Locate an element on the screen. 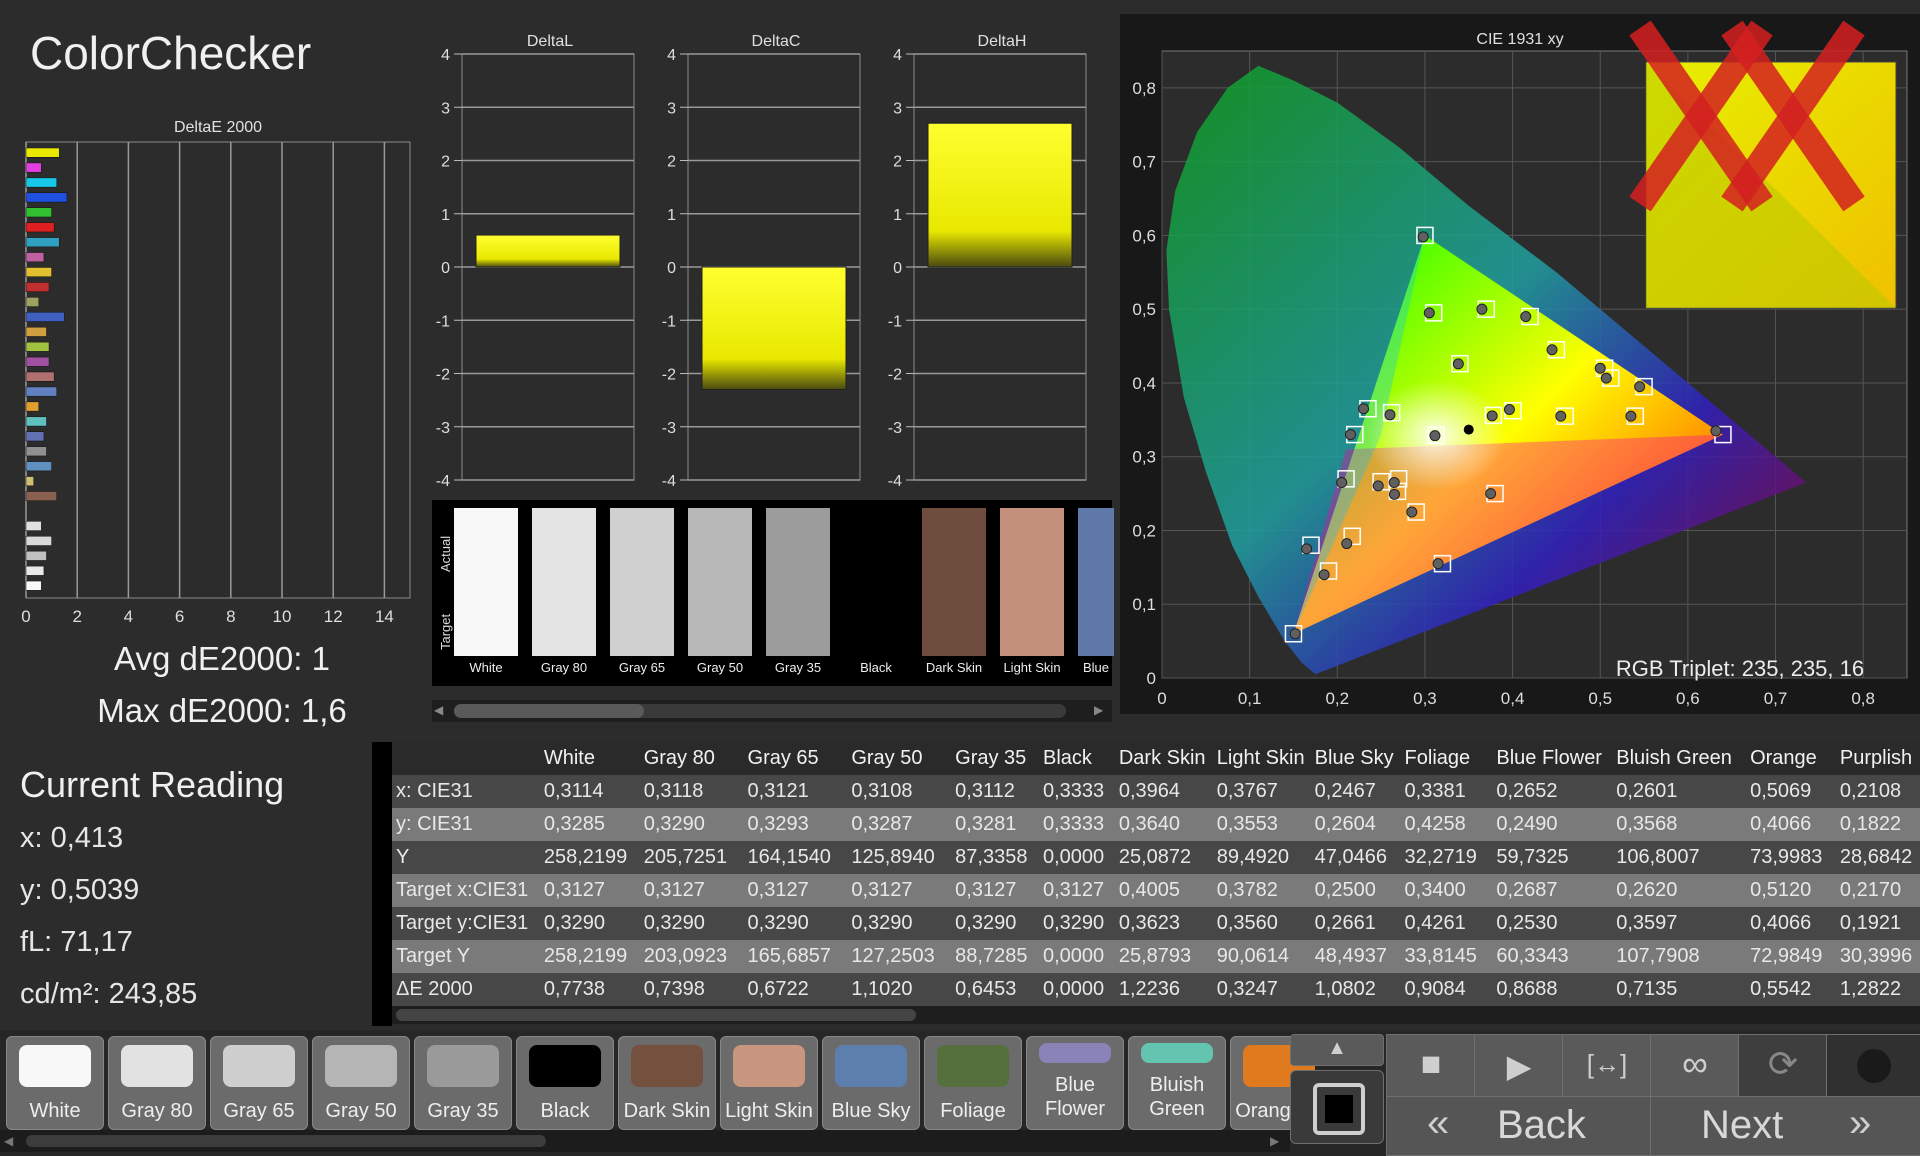 Image resolution: width=1920 pixels, height=1156 pixels. stop-record-button is located at coordinates (1337, 1107).